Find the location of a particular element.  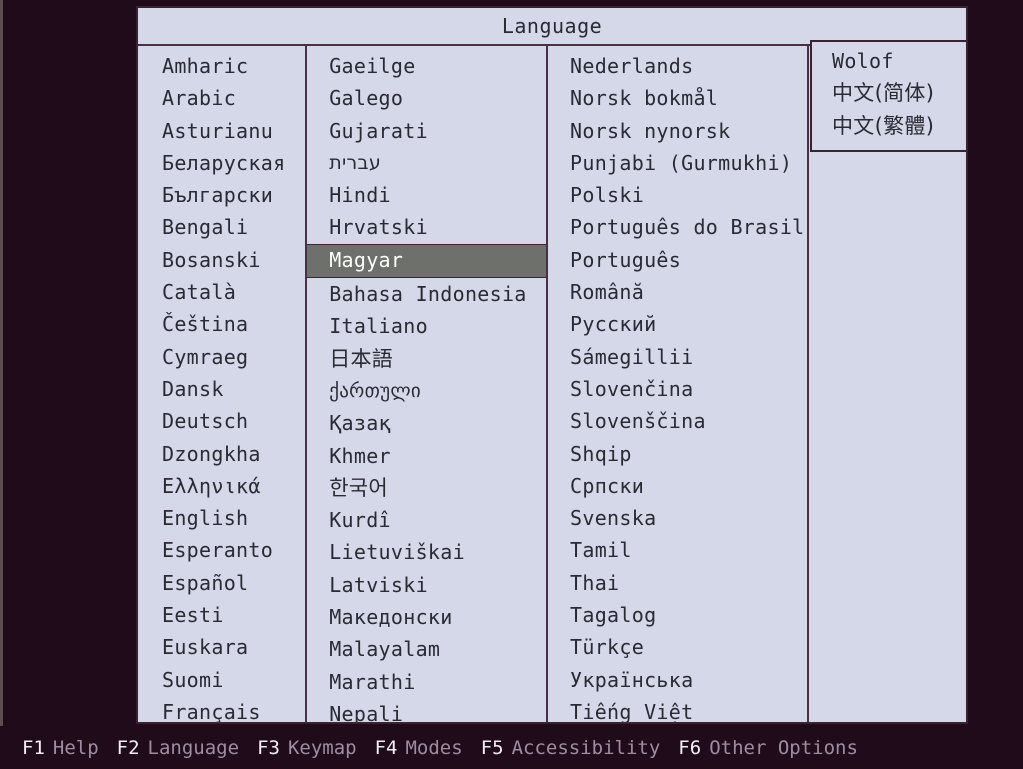

function-key-f4: F4 Modes is located at coordinates (419, 748).